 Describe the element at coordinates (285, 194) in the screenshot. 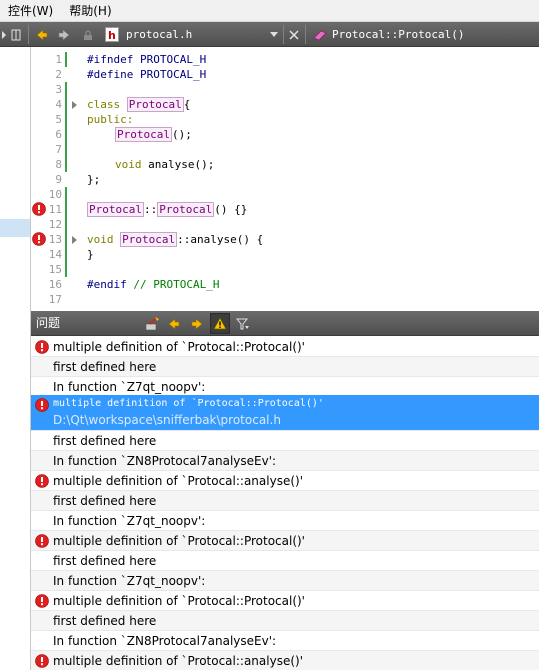

I see `code-line: 10` at that location.